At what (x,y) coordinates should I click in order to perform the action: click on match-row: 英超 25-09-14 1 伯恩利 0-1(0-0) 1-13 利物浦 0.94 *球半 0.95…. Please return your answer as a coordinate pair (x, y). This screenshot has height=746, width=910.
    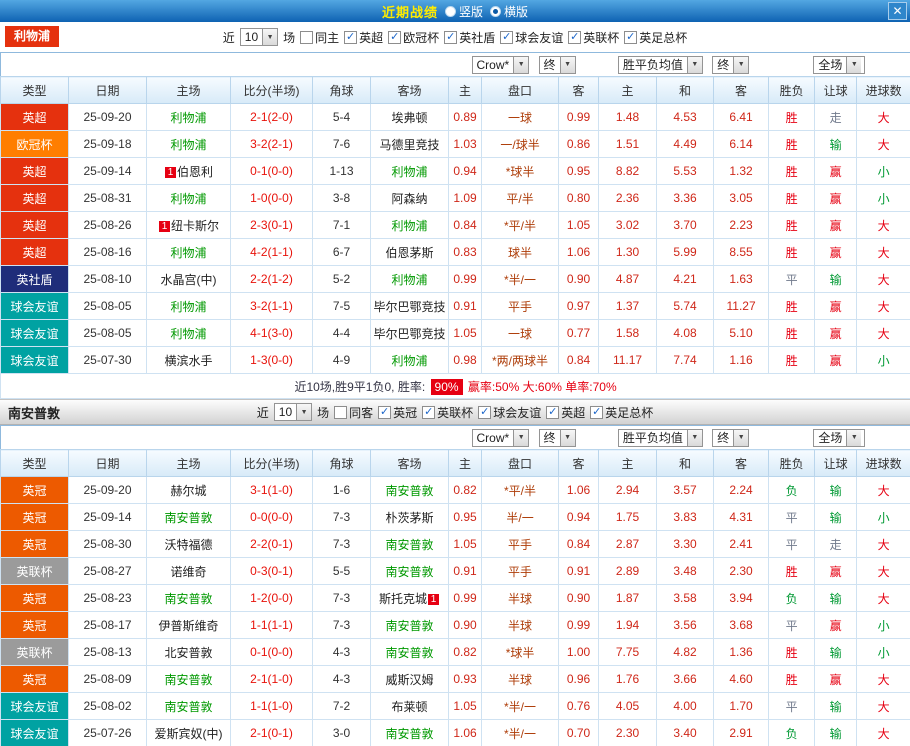
    Looking at the image, I should click on (455, 171).